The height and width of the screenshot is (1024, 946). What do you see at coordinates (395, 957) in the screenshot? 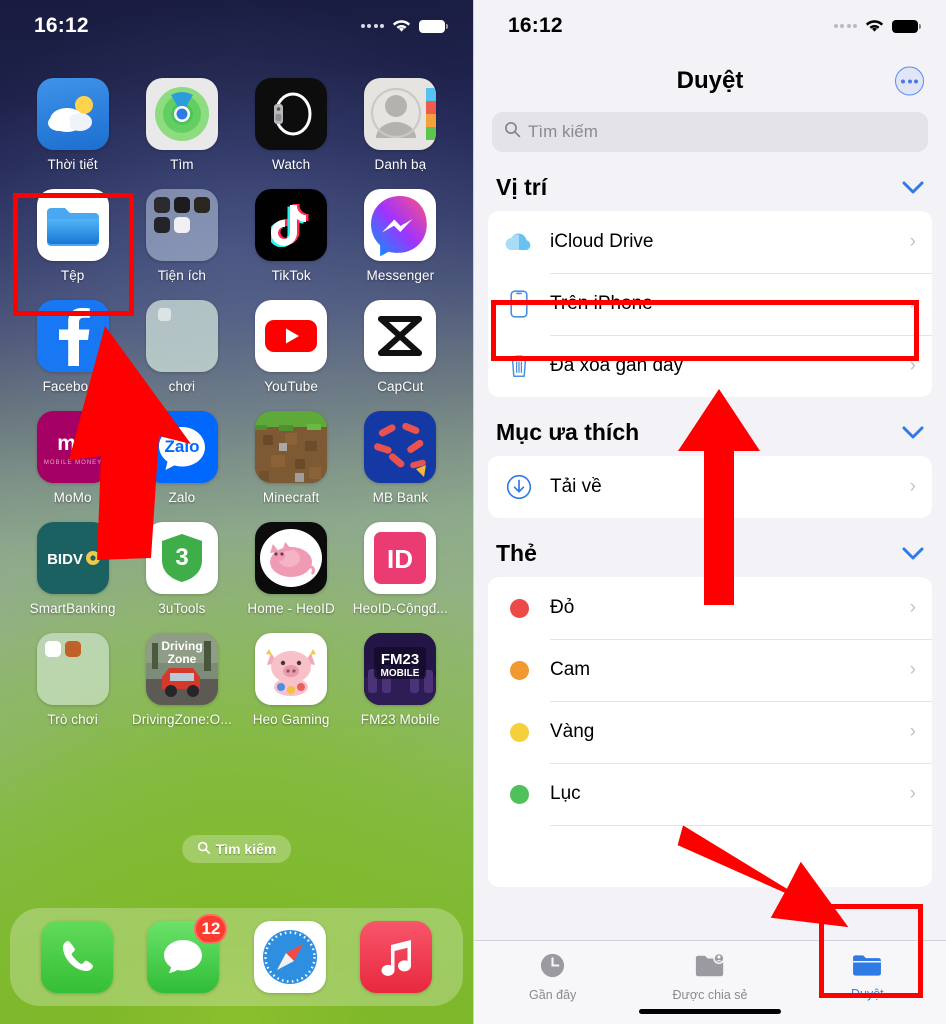
I see `music-app-icon` at bounding box center [395, 957].